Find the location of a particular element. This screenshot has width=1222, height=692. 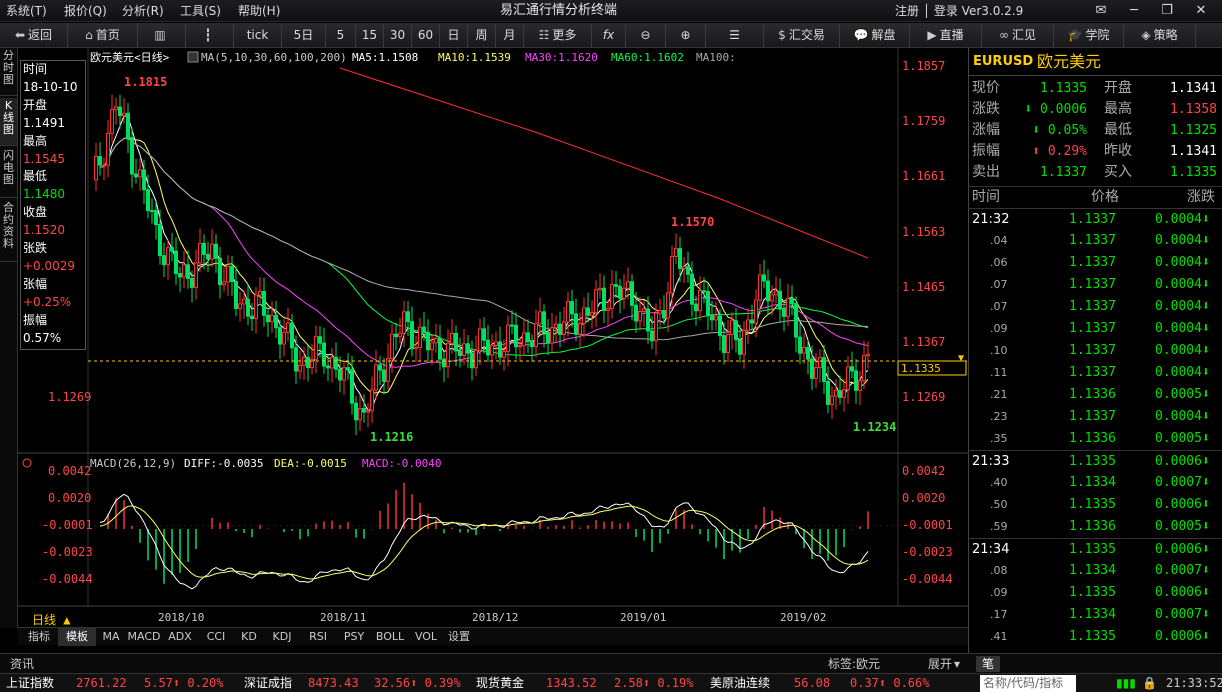

back-button: ⬅ 返回 is located at coordinates (34, 35).